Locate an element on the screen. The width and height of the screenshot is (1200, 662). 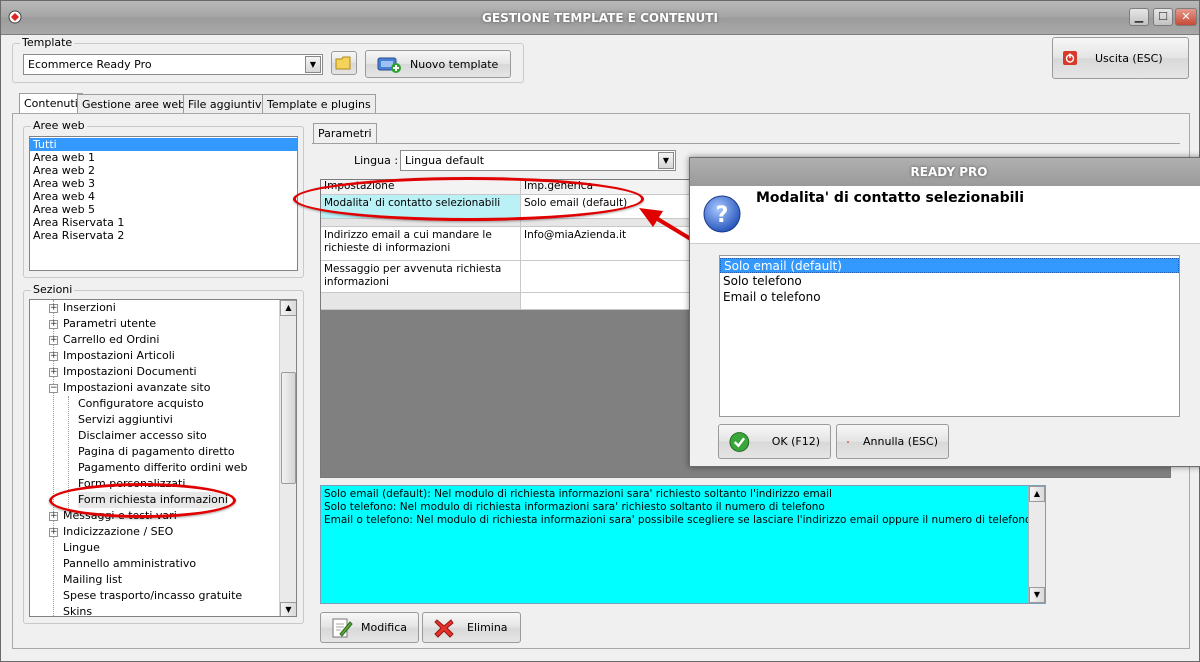
tab-file-aggiuntivi: File aggiuntivi is located at coordinates (226, 104).